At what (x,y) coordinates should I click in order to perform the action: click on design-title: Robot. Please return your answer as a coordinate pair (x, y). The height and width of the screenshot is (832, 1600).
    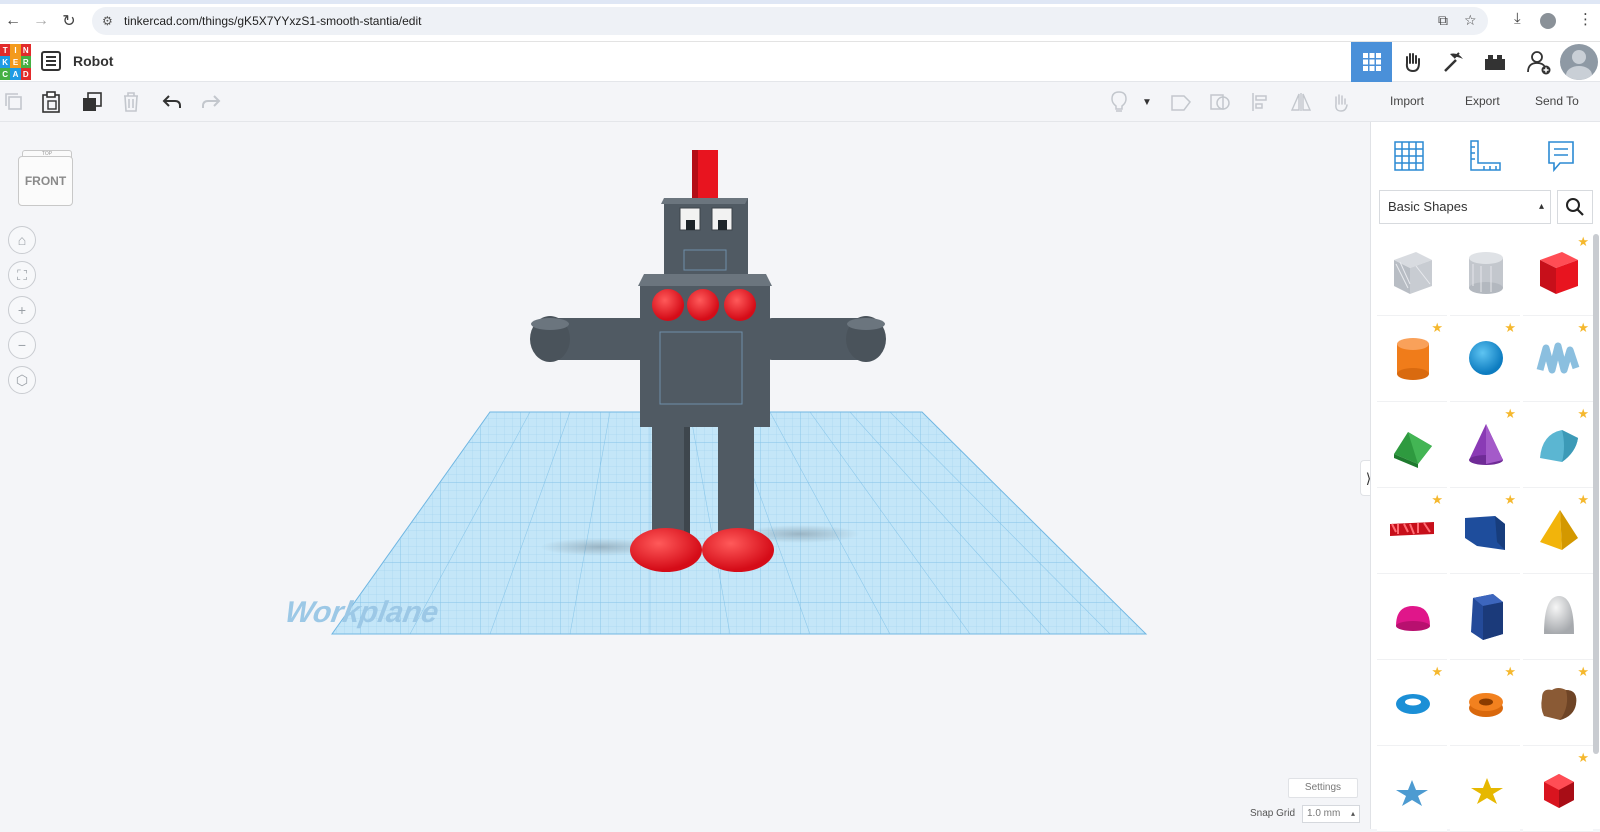
    Looking at the image, I should click on (93, 61).